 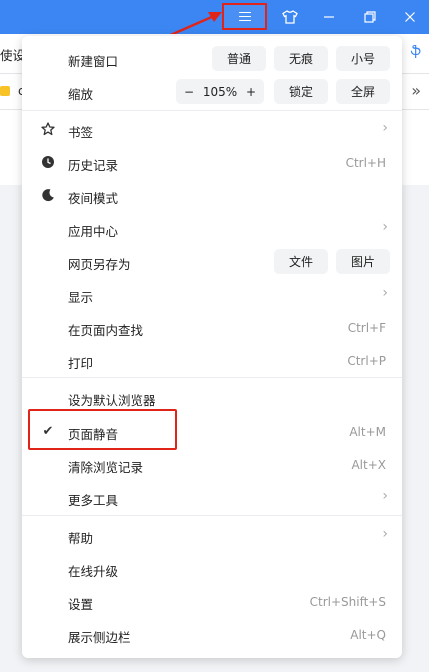 I want to click on settings-shortcut: Ctrl+Shift+S, so click(x=347, y=602).